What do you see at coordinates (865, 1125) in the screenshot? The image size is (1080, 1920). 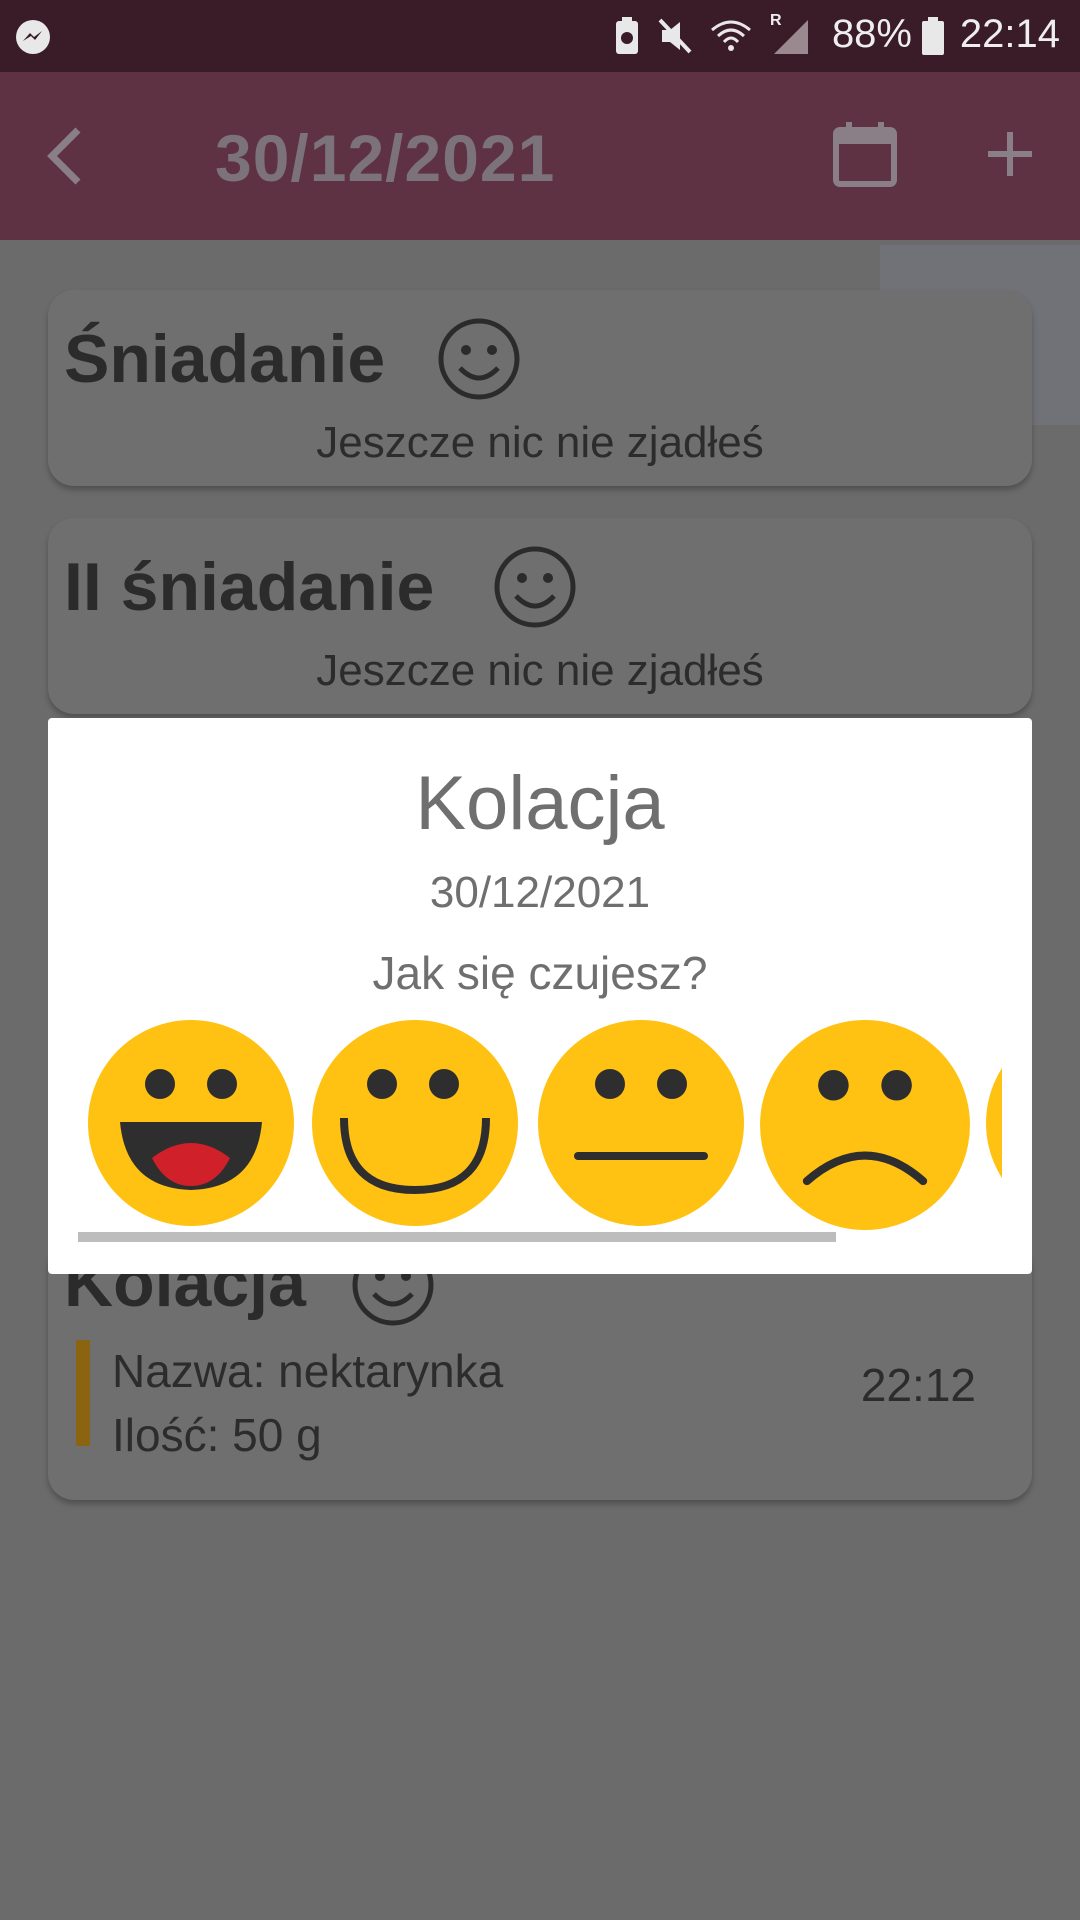 I see `sad-emoji-icon` at bounding box center [865, 1125].